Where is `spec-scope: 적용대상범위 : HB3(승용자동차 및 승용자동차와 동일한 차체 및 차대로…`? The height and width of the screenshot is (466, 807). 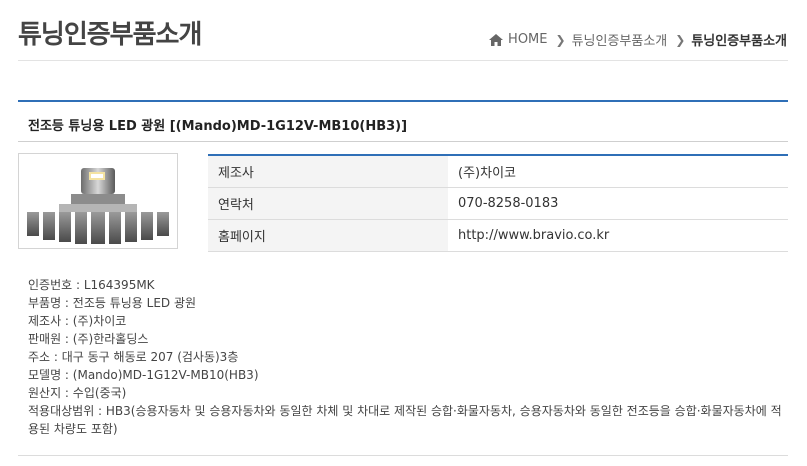
spec-scope: 적용대상범위 : HB3(승용자동차 및 승용자동차와 동일한 차체 및 차대로… is located at coordinates (405, 420).